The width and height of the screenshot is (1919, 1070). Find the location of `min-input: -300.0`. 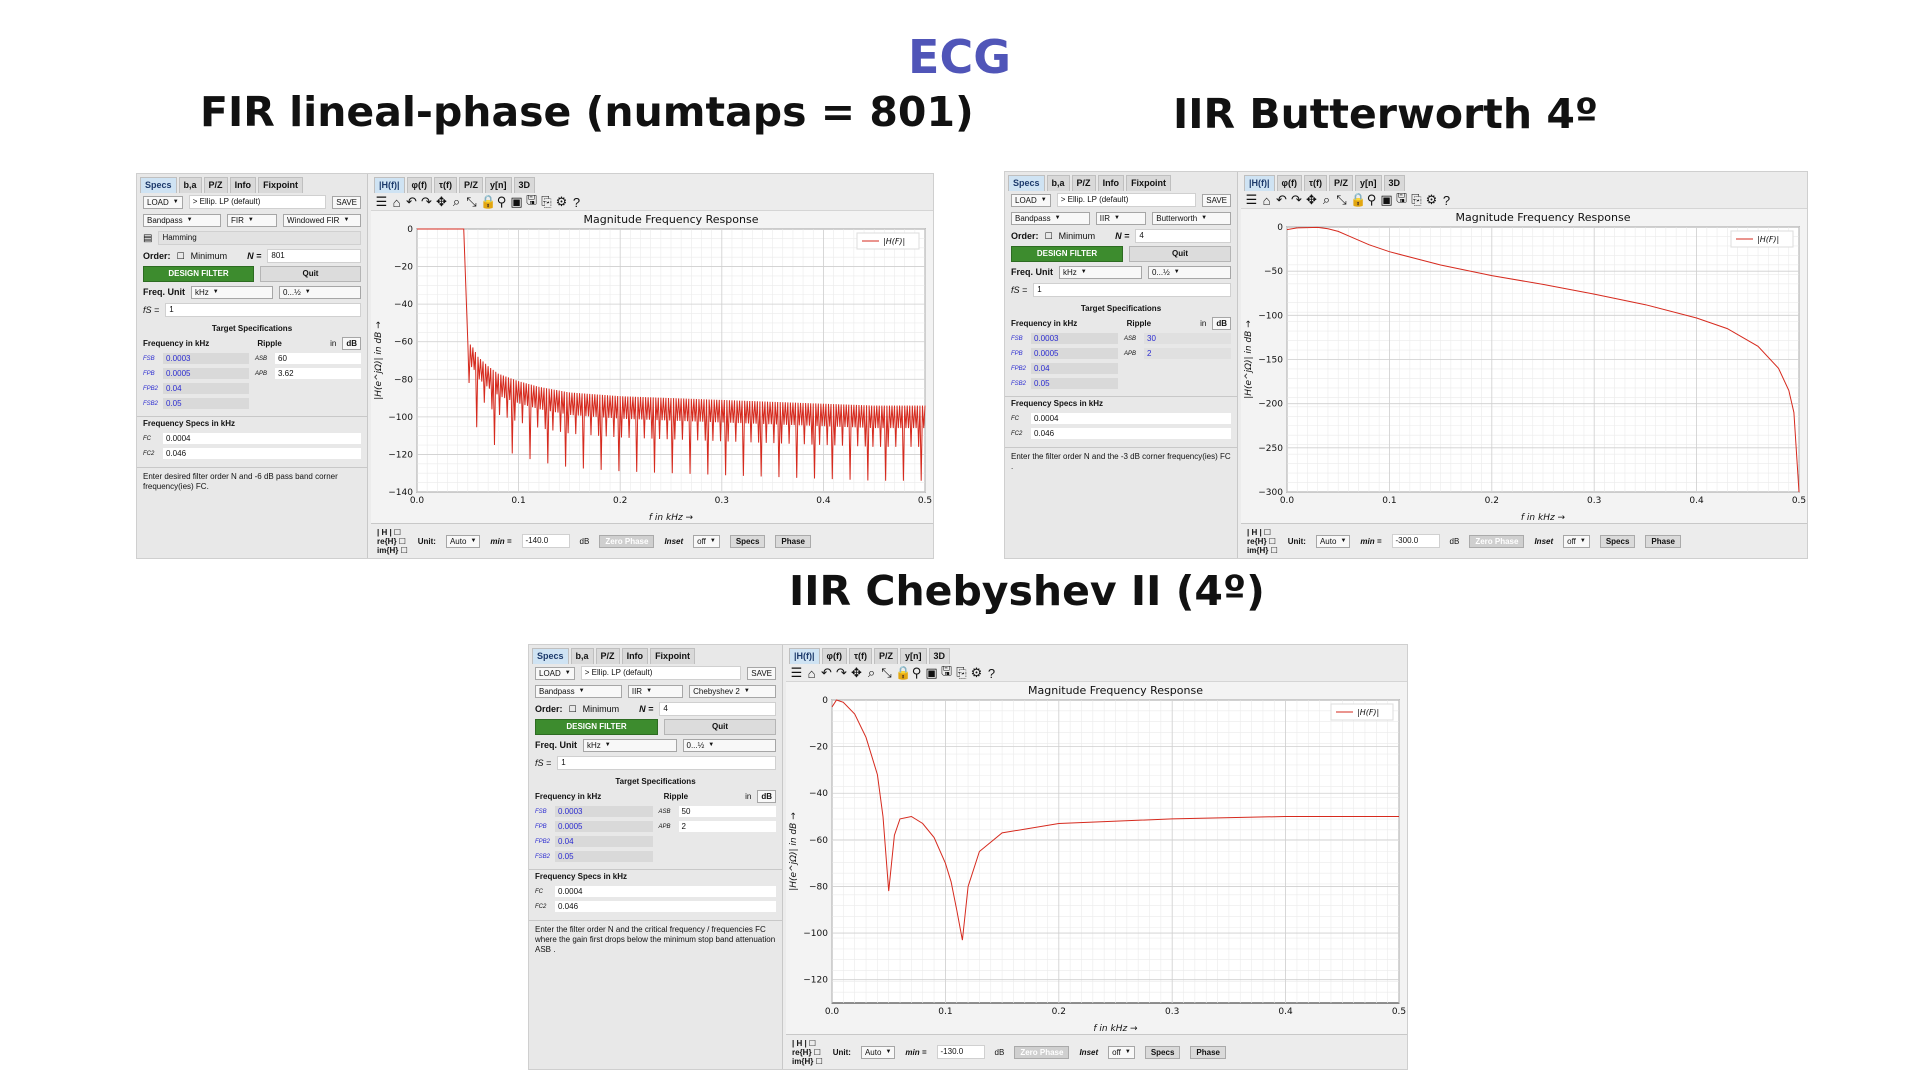

min-input: -300.0 is located at coordinates (1415, 541).